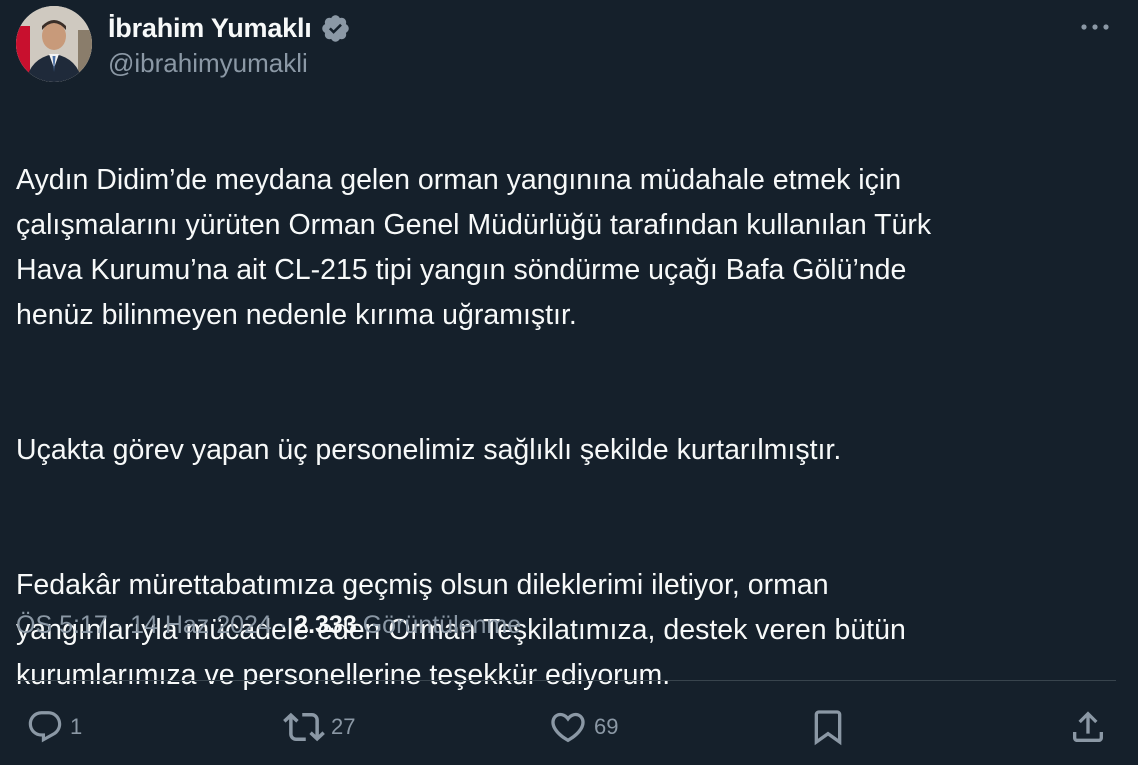 Image resolution: width=1138 pixels, height=765 pixels. I want to click on share-icon, so click(1088, 727).